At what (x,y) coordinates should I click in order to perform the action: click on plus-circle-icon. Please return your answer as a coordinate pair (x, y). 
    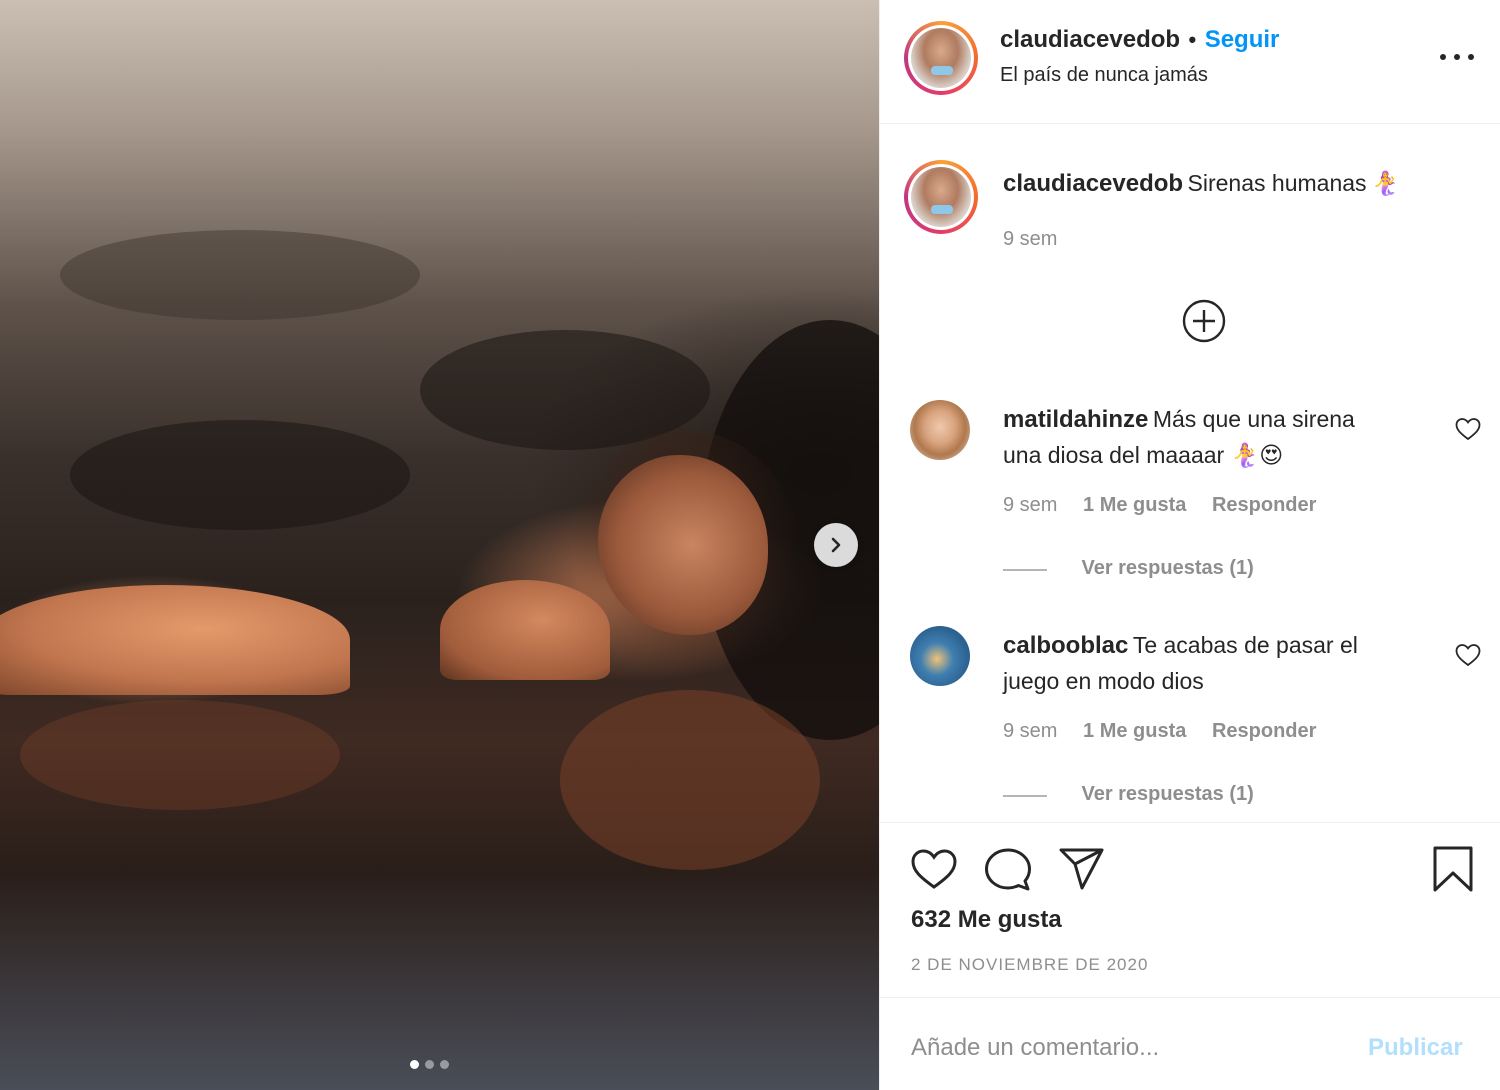
    Looking at the image, I should click on (1204, 321).